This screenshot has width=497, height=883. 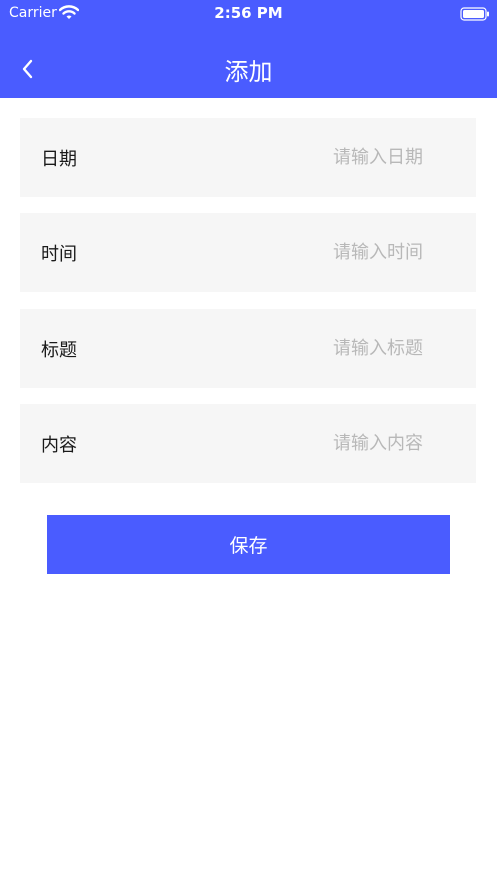 What do you see at coordinates (323, 157) in the screenshot?
I see `date-input` at bounding box center [323, 157].